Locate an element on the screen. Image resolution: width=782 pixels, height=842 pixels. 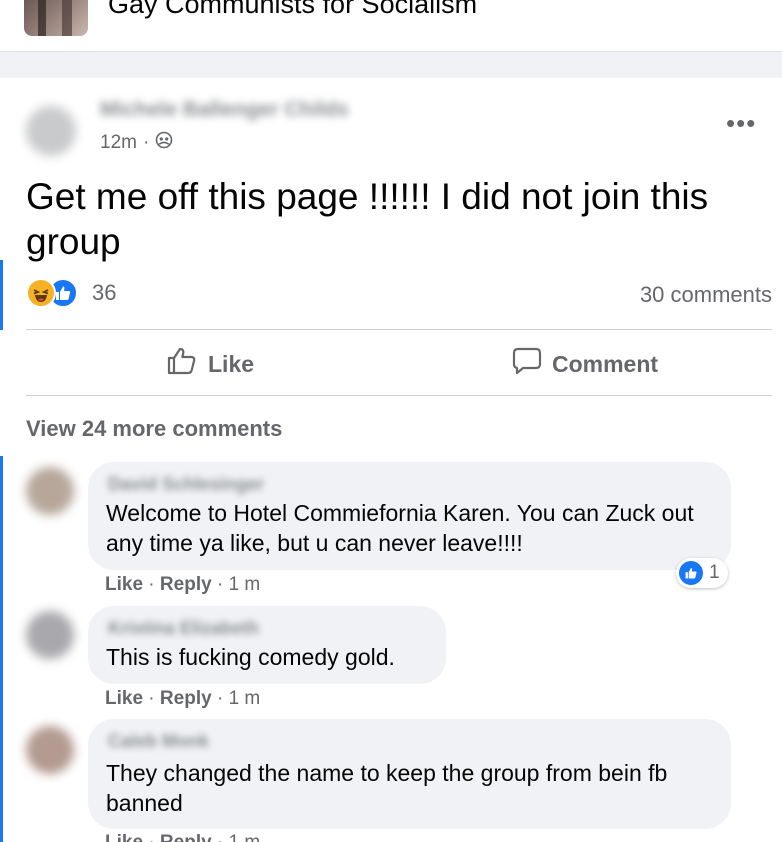
group-header: Gay Communists for Socialism is located at coordinates (391, 26).